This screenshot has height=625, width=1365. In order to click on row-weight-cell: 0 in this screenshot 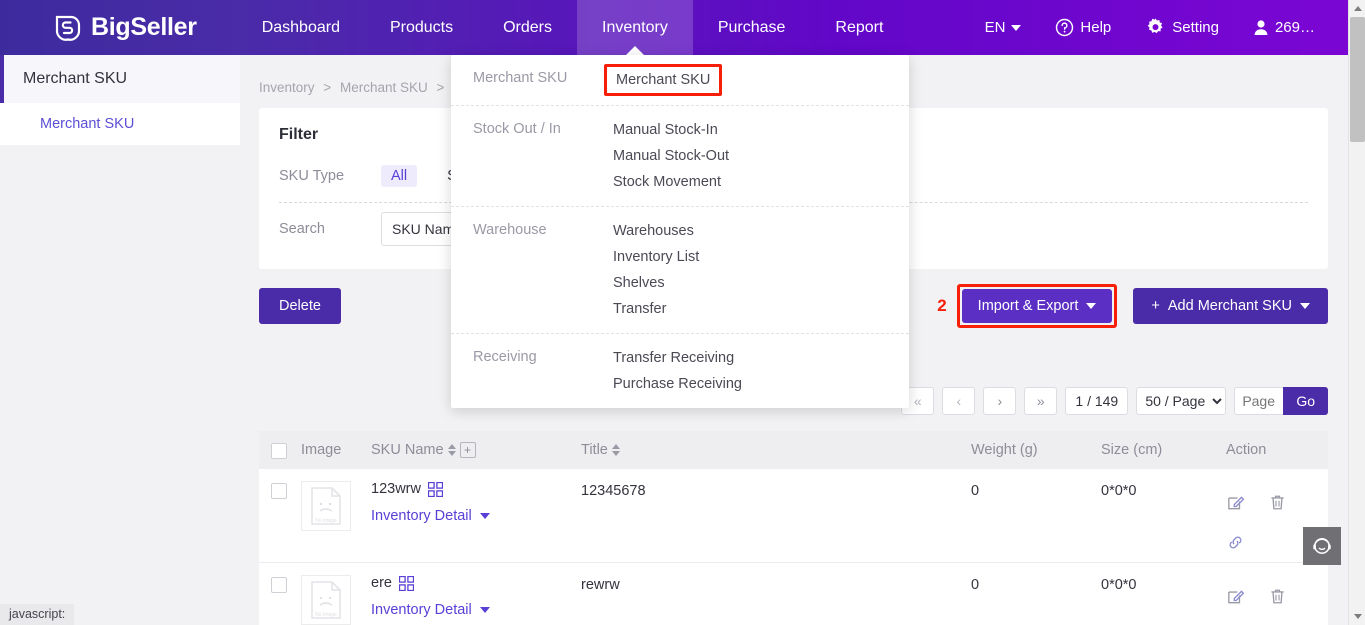, I will do `click(975, 585)`.